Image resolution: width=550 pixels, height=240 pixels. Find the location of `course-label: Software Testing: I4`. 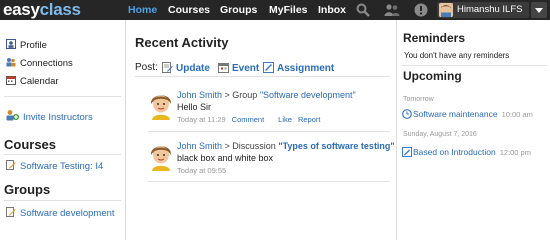

course-label: Software Testing: I4 is located at coordinates (62, 166).